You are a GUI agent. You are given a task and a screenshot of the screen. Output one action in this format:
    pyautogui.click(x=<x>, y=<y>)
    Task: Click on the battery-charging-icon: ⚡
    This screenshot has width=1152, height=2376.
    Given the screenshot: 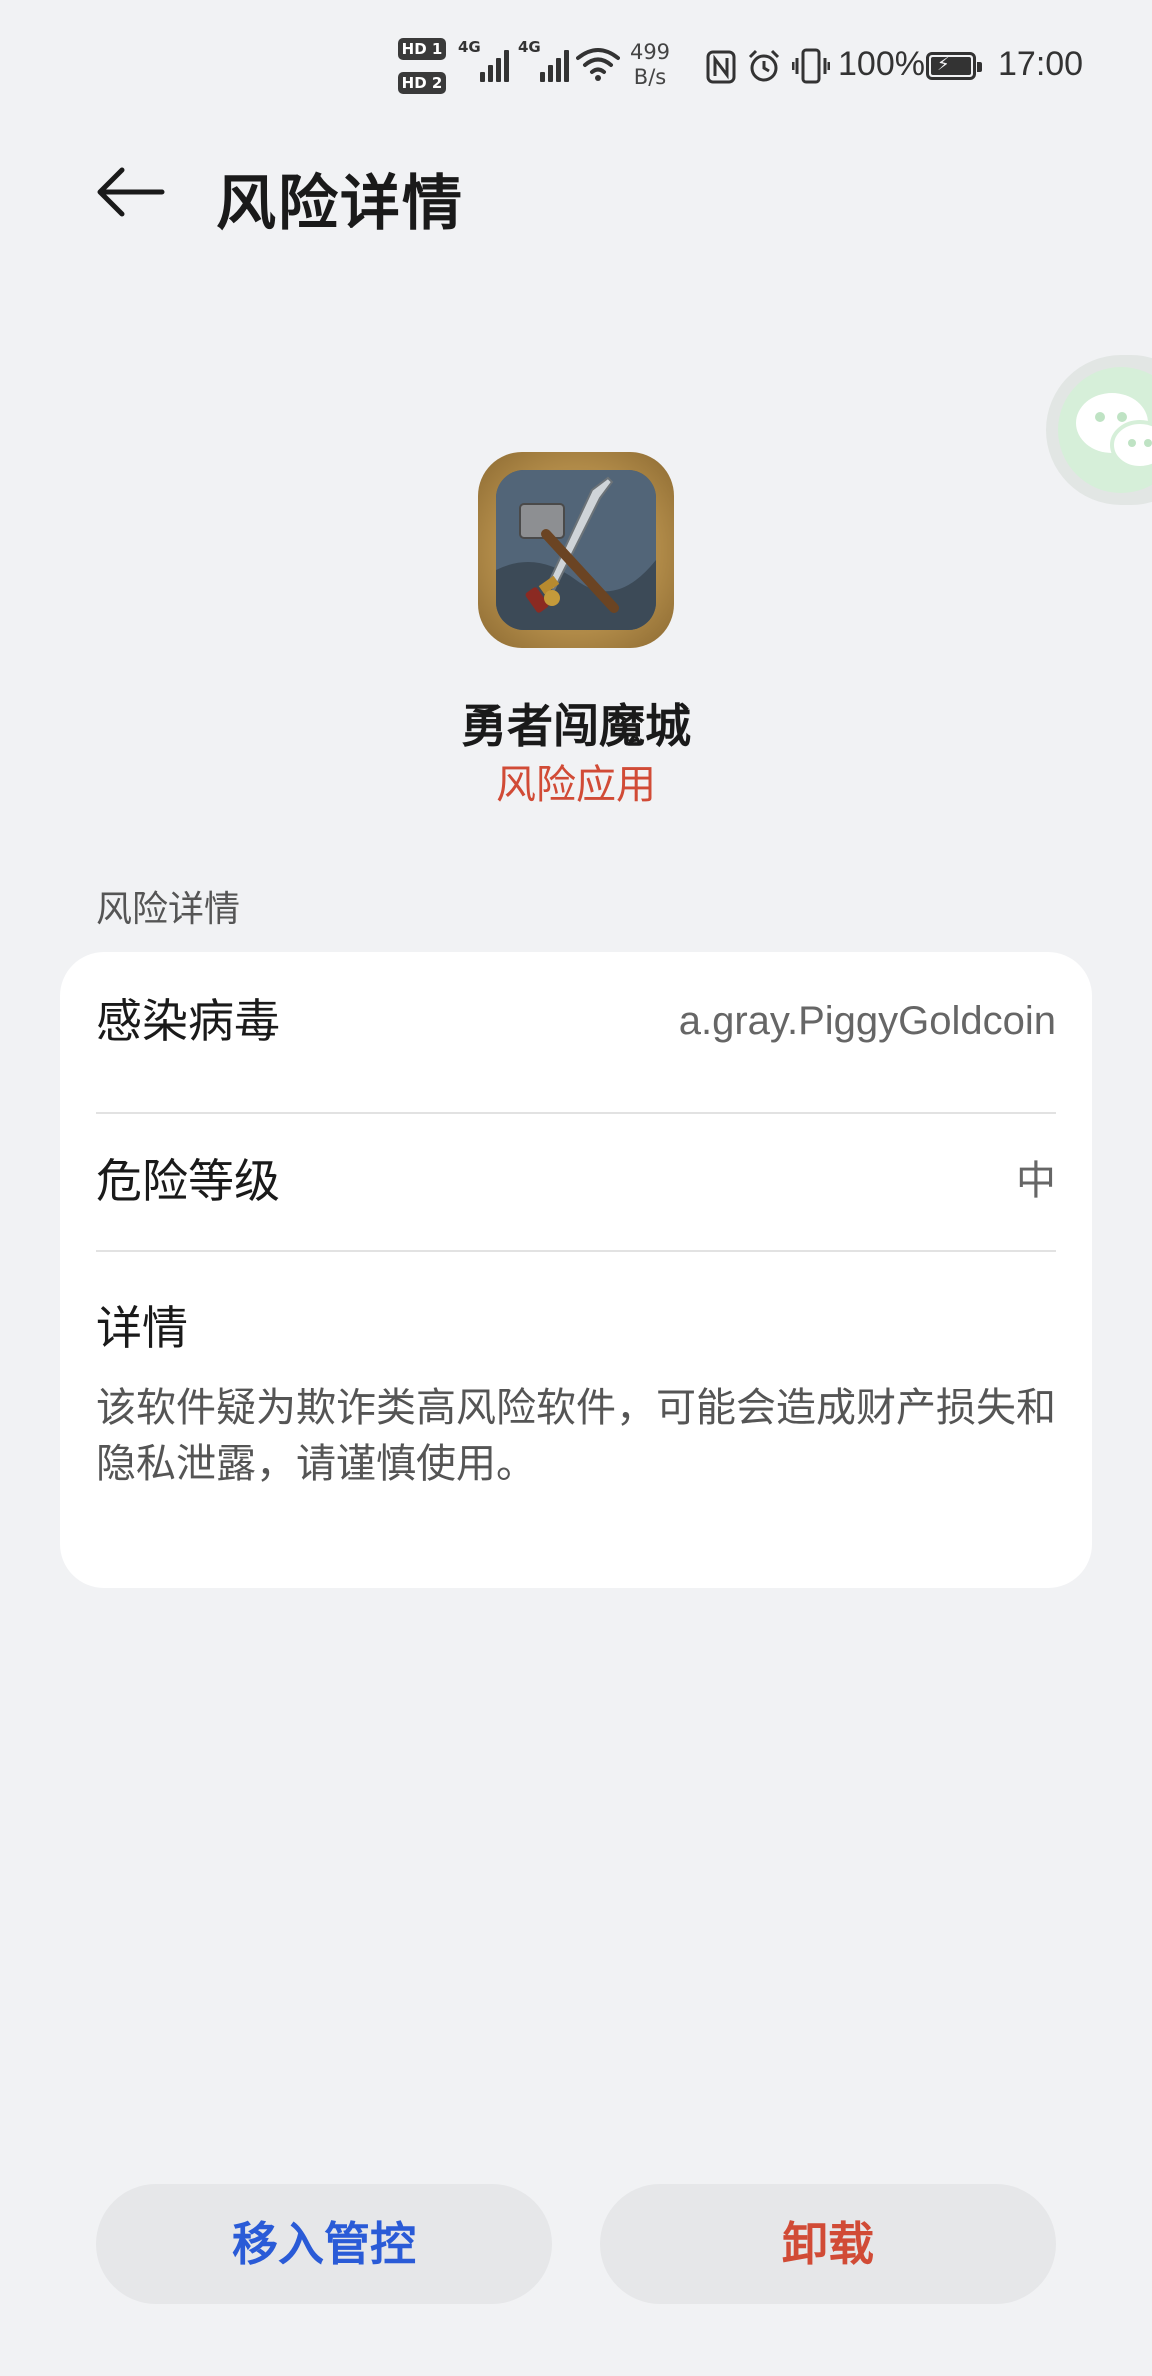 What is the action you would take?
    pyautogui.click(x=954, y=66)
    